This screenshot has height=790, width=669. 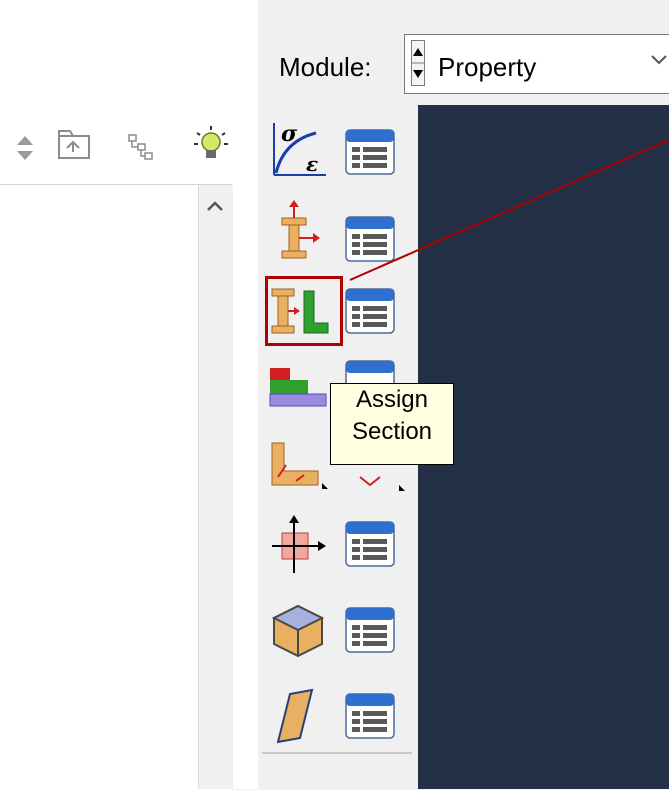 I want to click on tooltip: Assign Section, so click(x=392, y=424).